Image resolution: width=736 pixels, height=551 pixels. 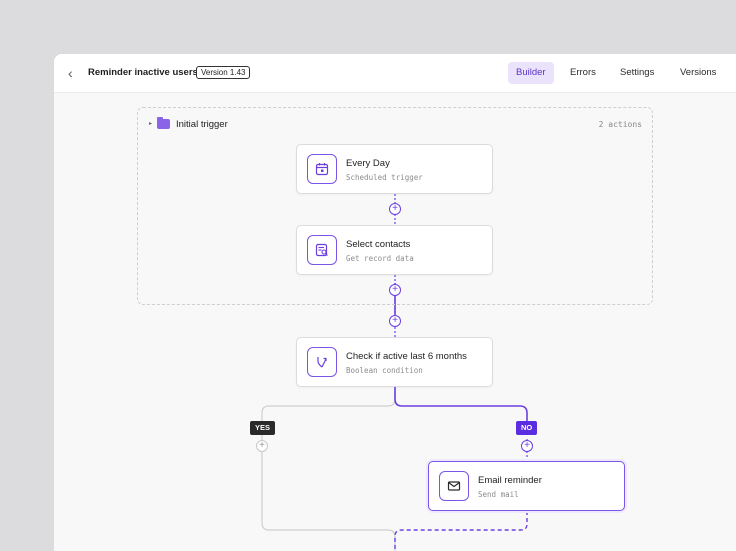 I want to click on node-title: Email reminder, so click(x=510, y=480).